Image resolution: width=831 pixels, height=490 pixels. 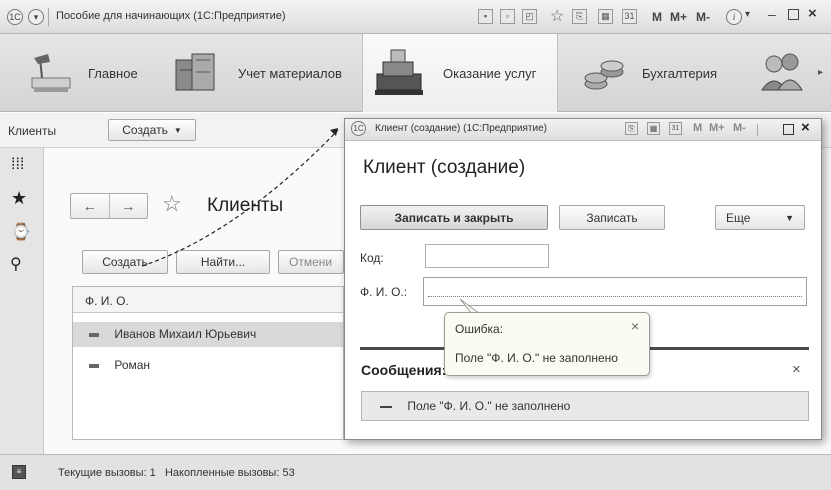 I want to click on more-label: Еще, so click(x=738, y=217).